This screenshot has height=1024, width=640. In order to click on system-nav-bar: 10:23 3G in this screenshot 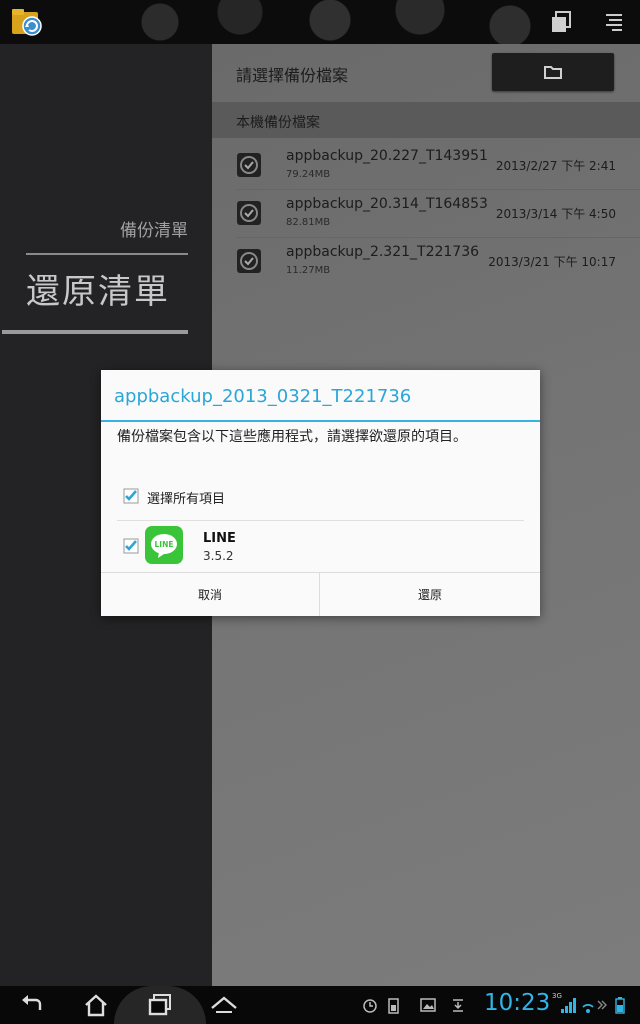, I will do `click(320, 1005)`.